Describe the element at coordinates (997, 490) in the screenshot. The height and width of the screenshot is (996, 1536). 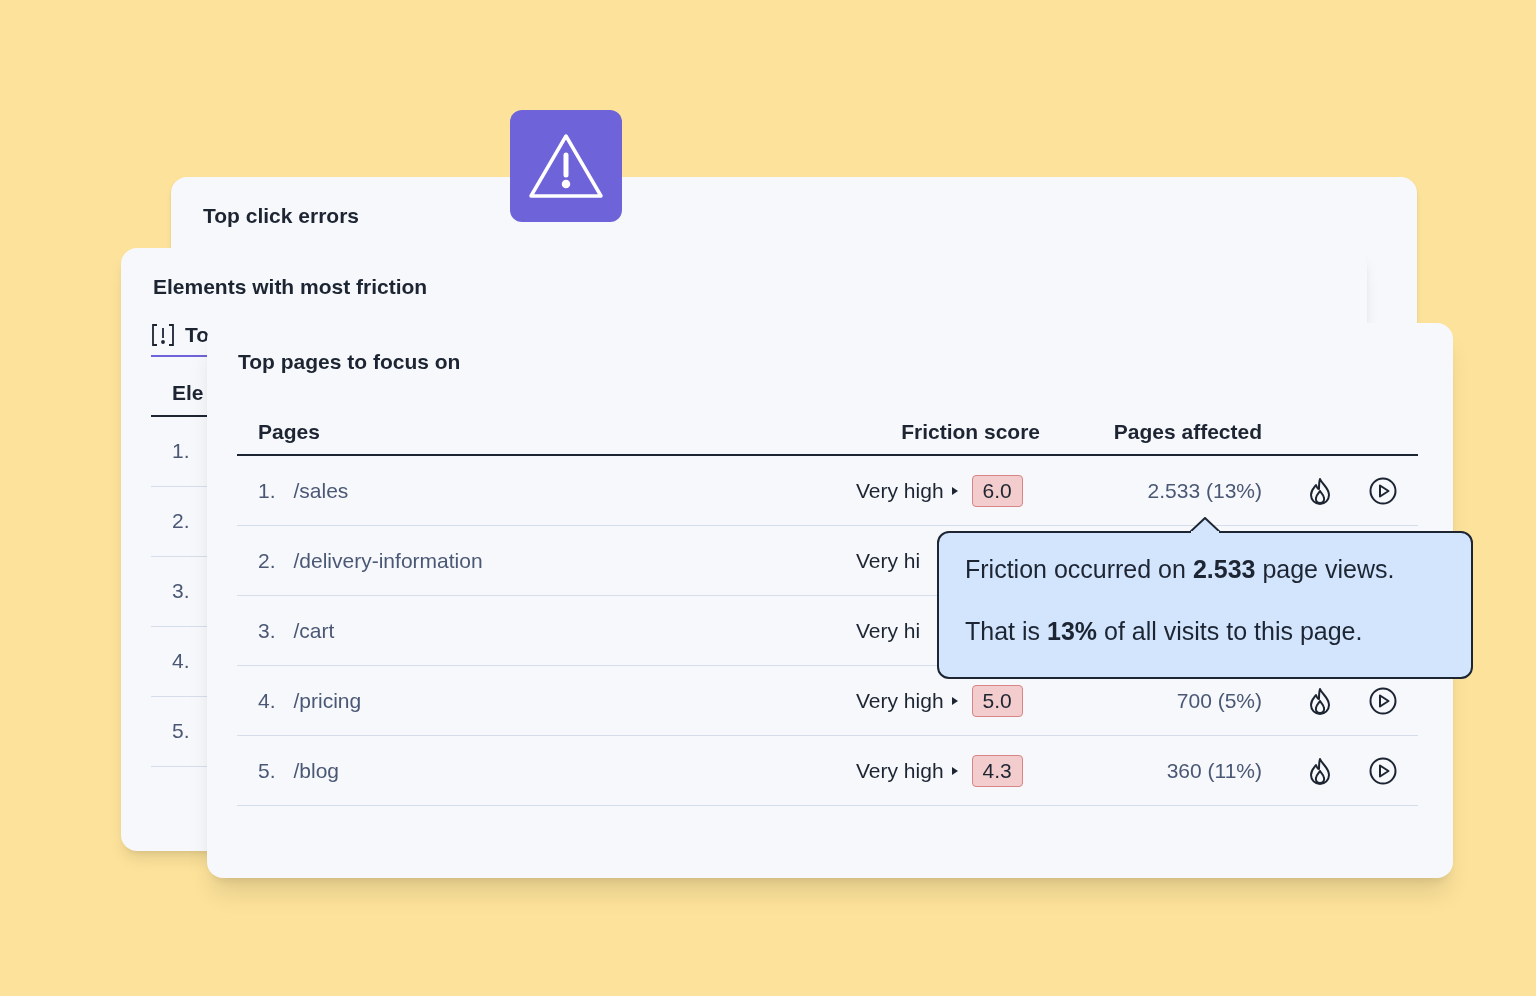
I see `score-badge: 6.0` at that location.